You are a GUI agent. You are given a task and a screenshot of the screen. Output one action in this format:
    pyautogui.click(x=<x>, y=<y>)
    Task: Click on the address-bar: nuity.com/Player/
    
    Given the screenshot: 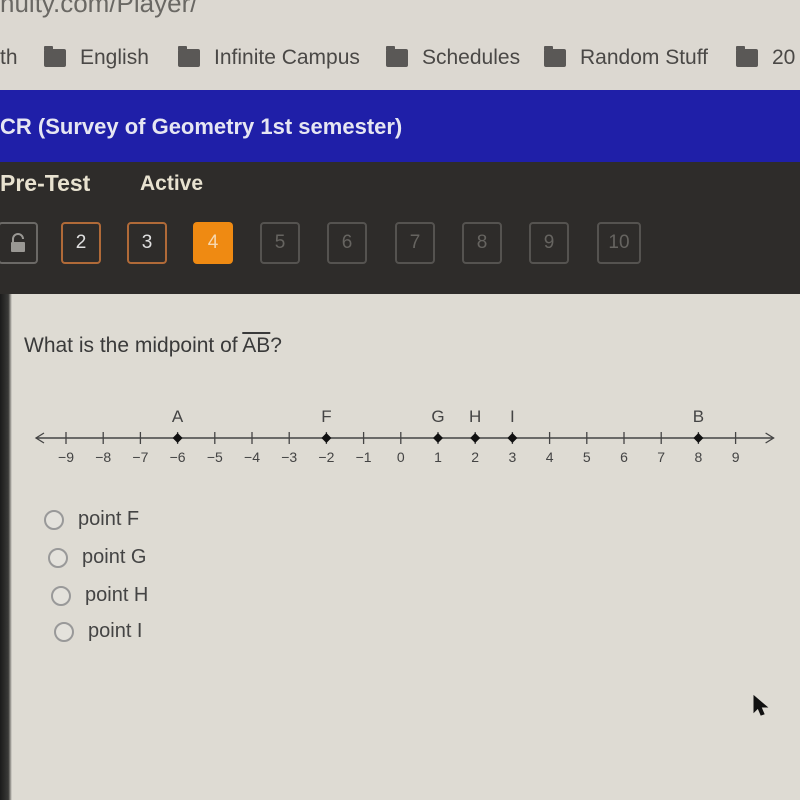 What is the action you would take?
    pyautogui.click(x=400, y=17)
    